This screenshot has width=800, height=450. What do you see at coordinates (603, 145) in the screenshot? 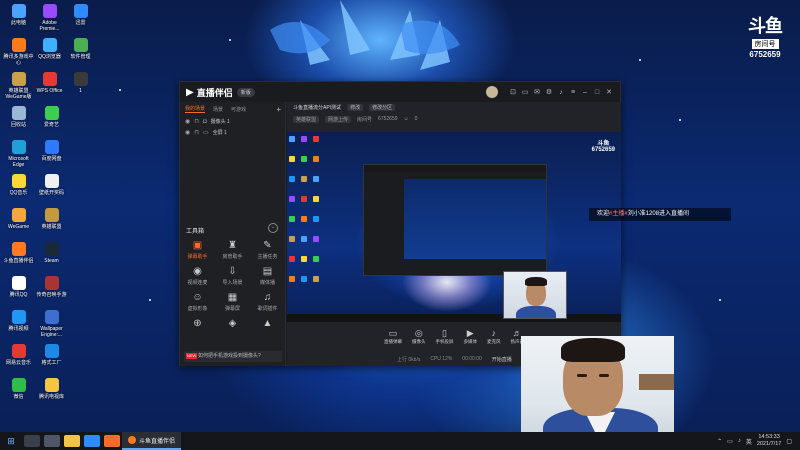
I see `preview-brand: 斗鱼 6752659` at bounding box center [603, 145].